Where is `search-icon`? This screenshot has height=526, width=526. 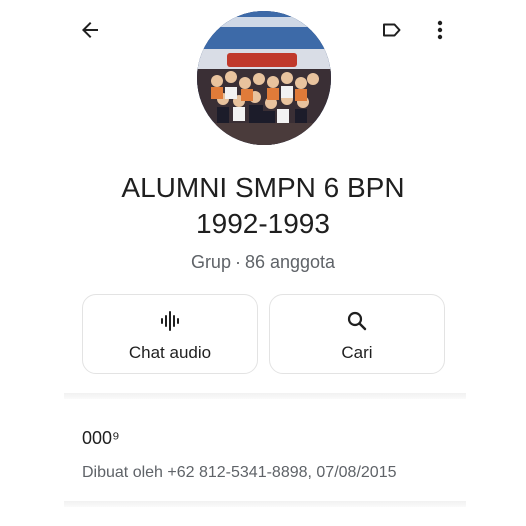 search-icon is located at coordinates (357, 321).